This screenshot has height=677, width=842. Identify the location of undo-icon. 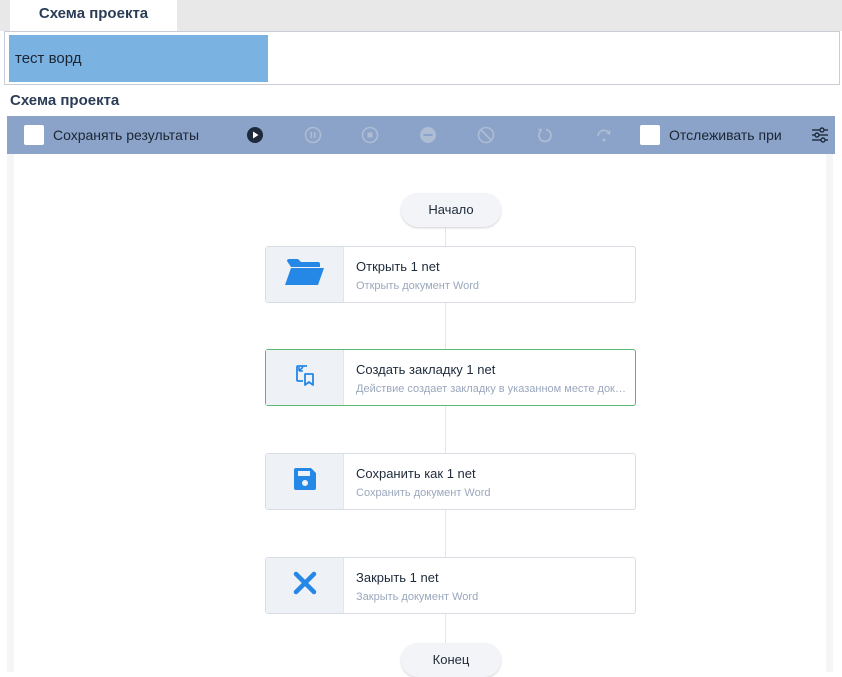
(544, 135).